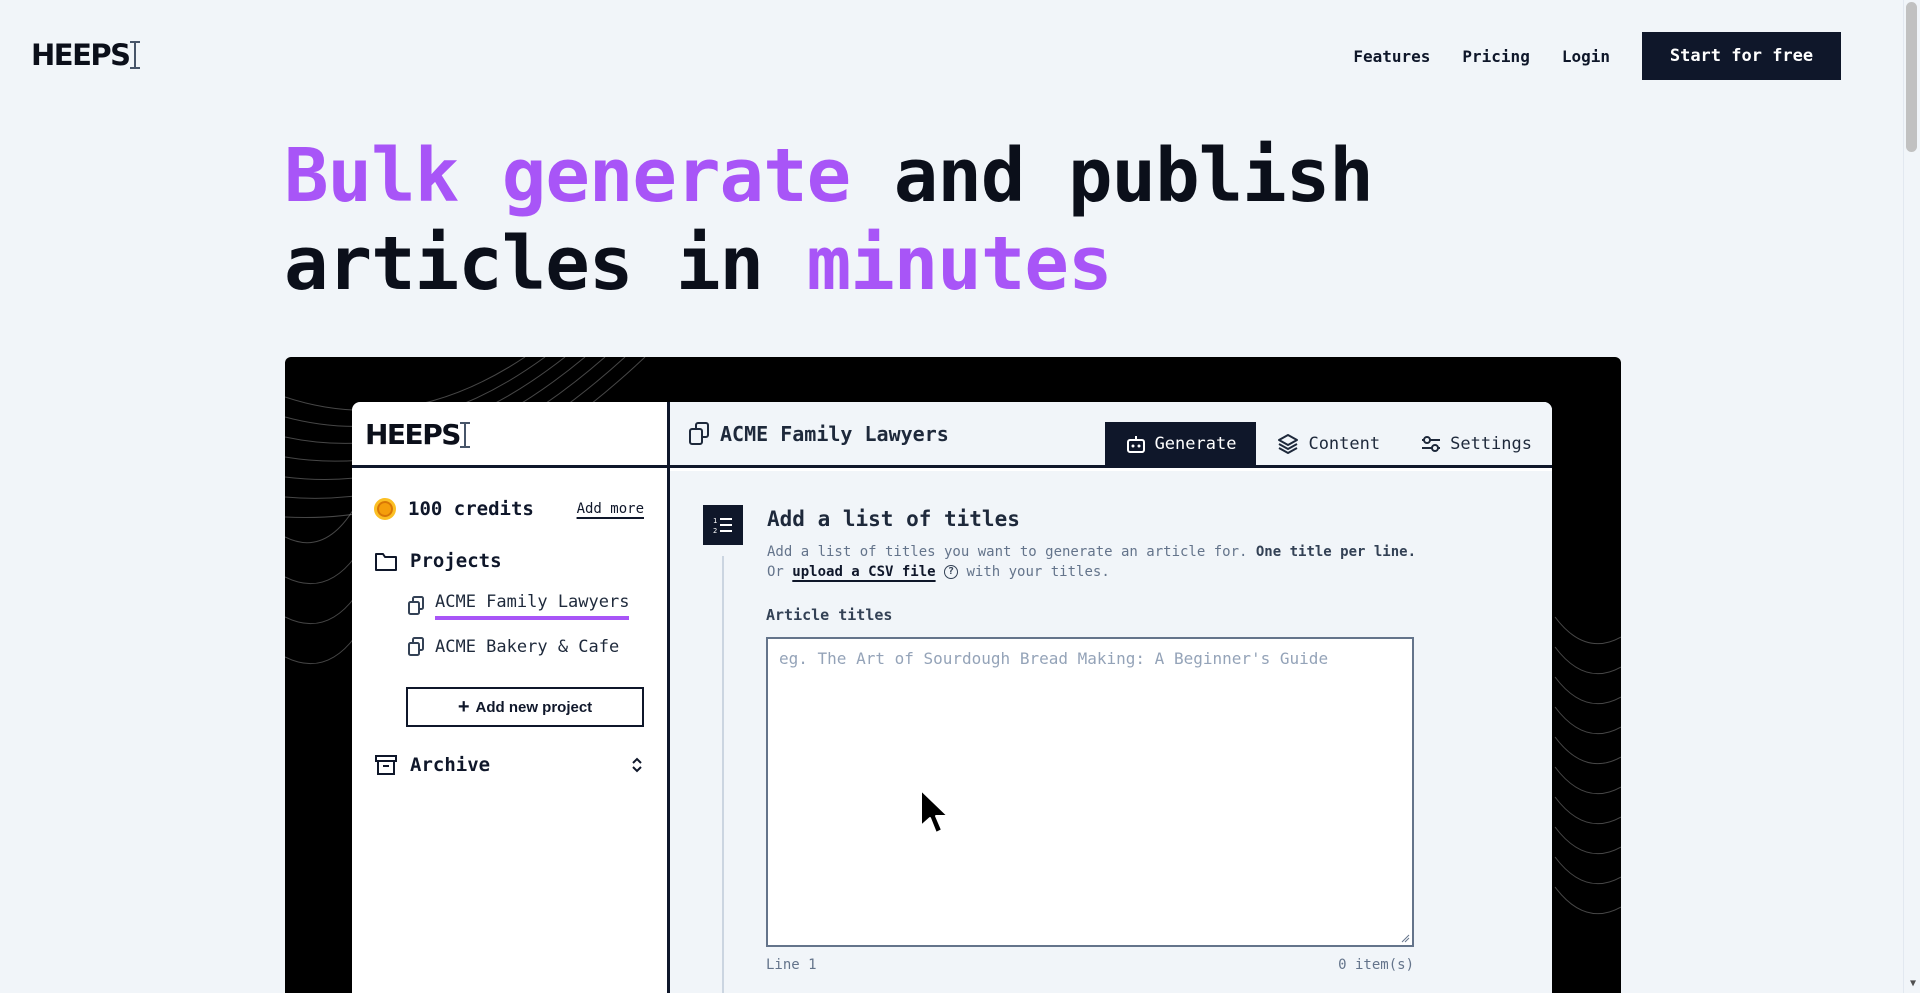  What do you see at coordinates (934, 811) in the screenshot?
I see `mouse-pointer-icon` at bounding box center [934, 811].